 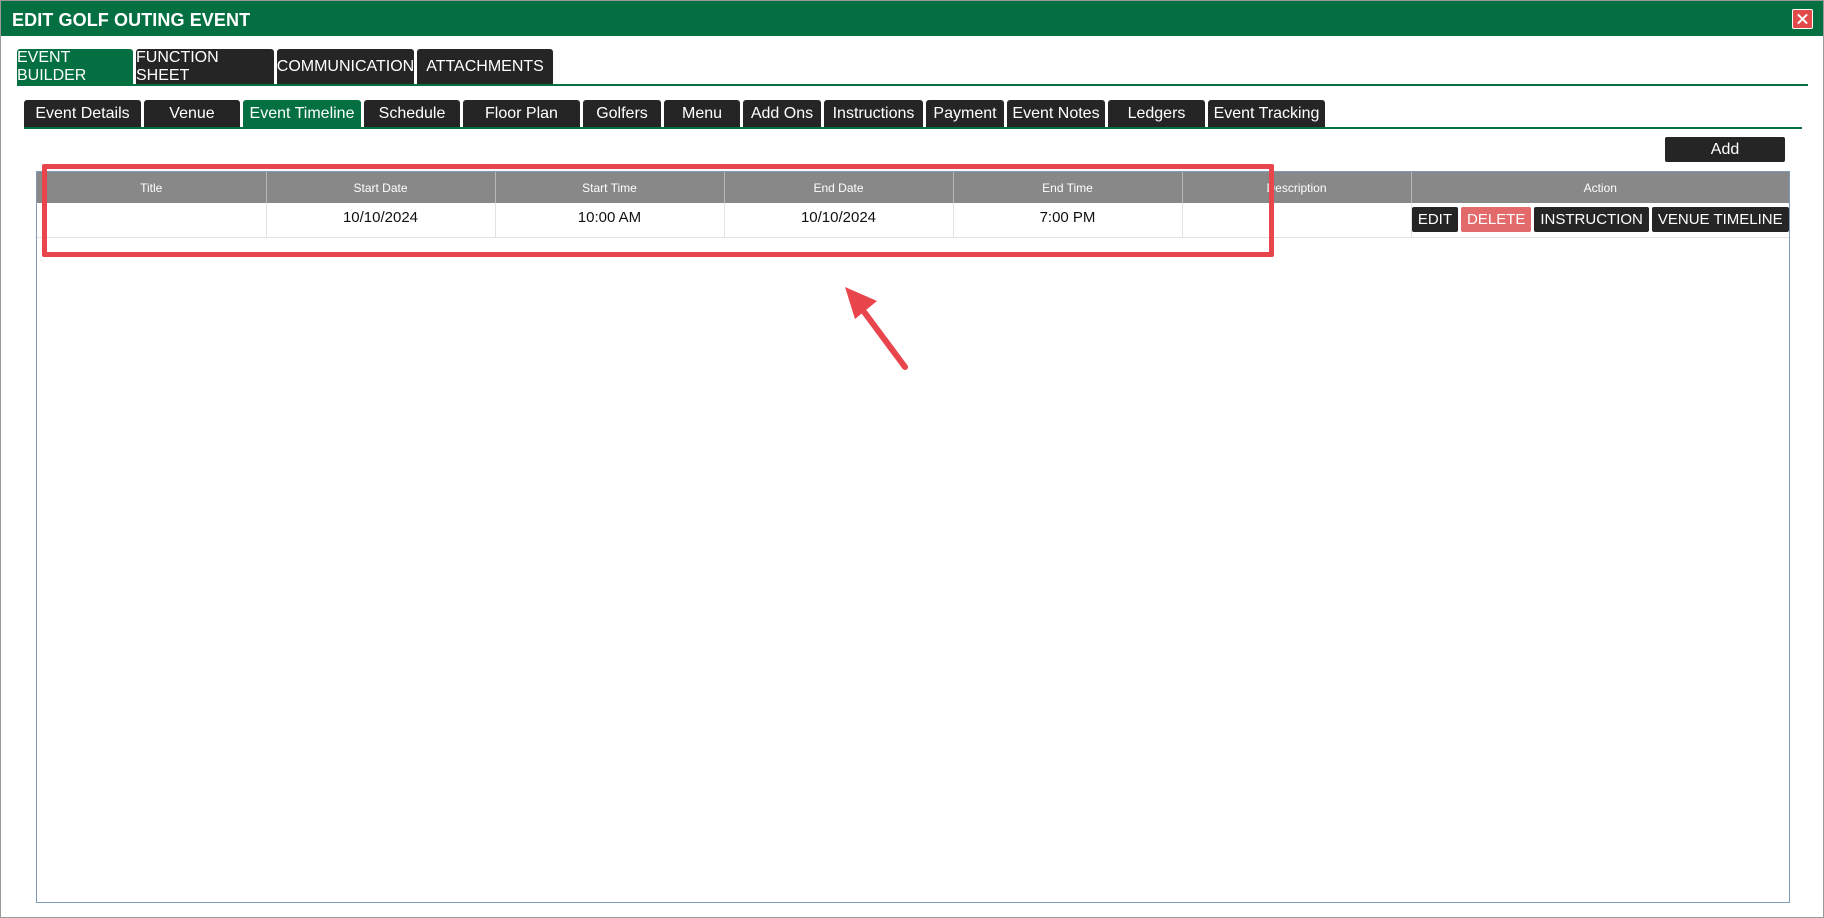 What do you see at coordinates (131, 20) in the screenshot?
I see `window-title: EDIT GOLF OUTING EVENT` at bounding box center [131, 20].